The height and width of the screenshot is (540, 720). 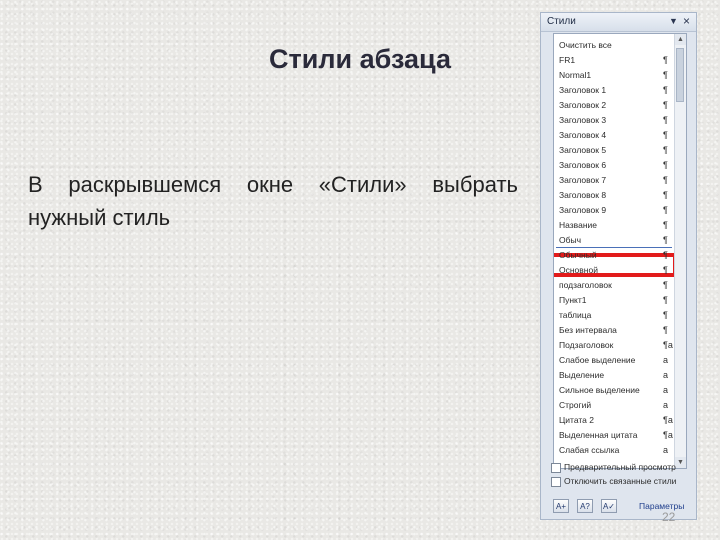 I want to click on style-item-label: Очистить все, so click(x=585, y=45).